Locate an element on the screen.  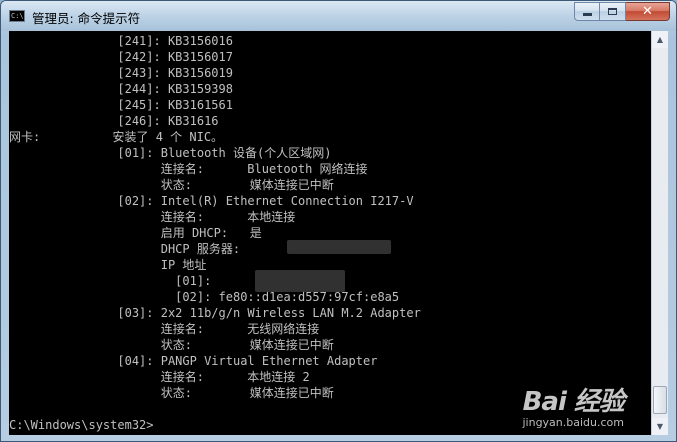
window-title: 管理员: 命令提示符 is located at coordinates (86, 18).